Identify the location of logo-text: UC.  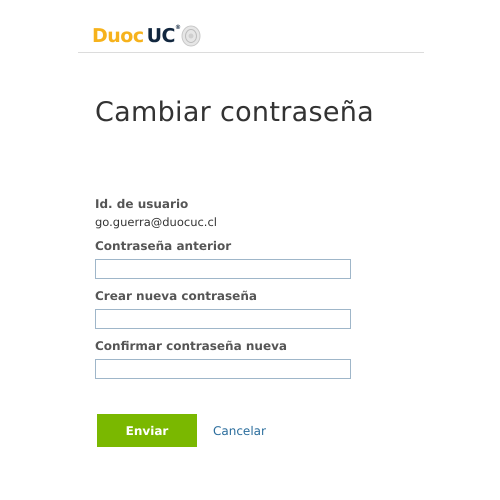
(160, 36).